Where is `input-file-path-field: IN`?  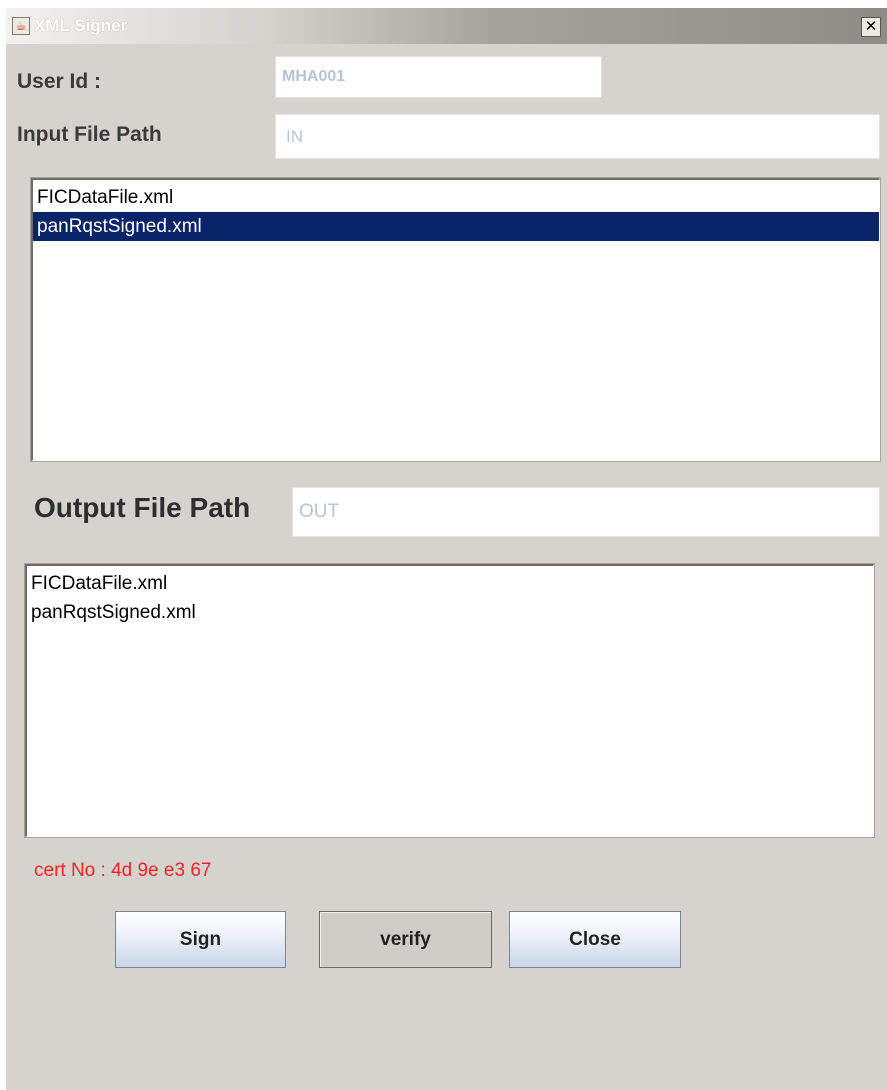
input-file-path-field: IN is located at coordinates (577, 136).